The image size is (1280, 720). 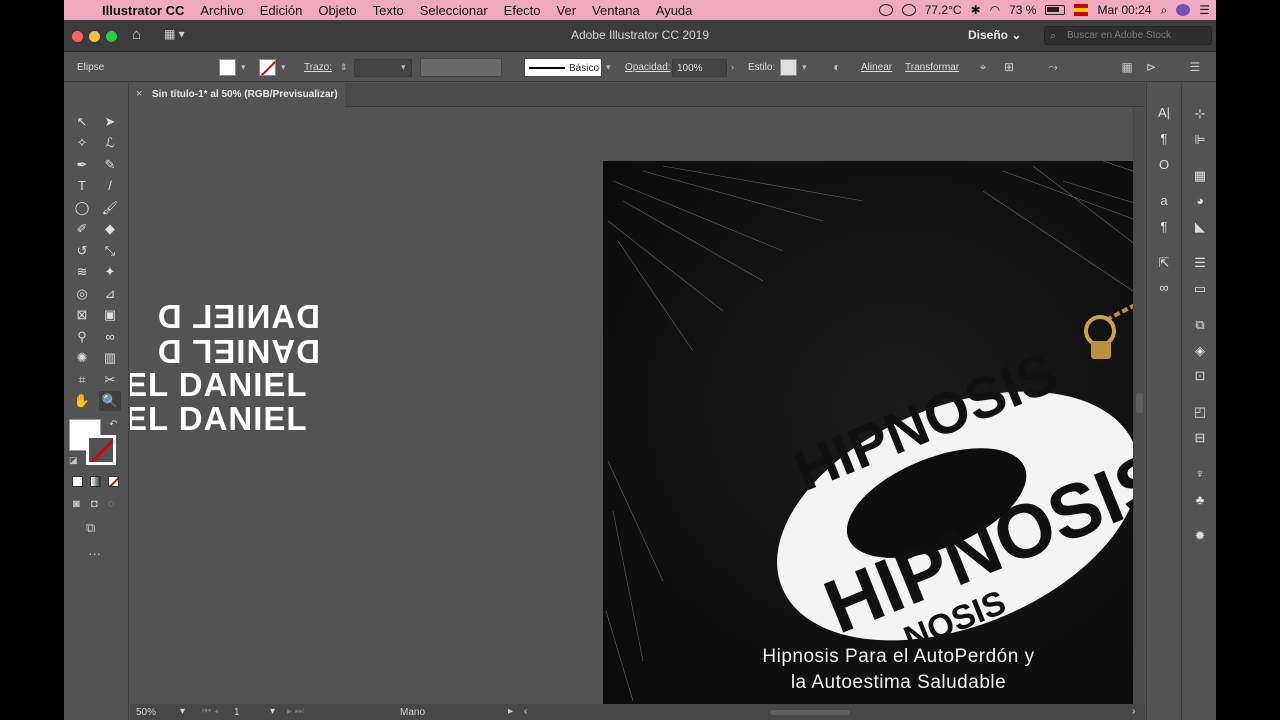 I want to click on transform-panel-icon: ⊹, so click(x=1200, y=114).